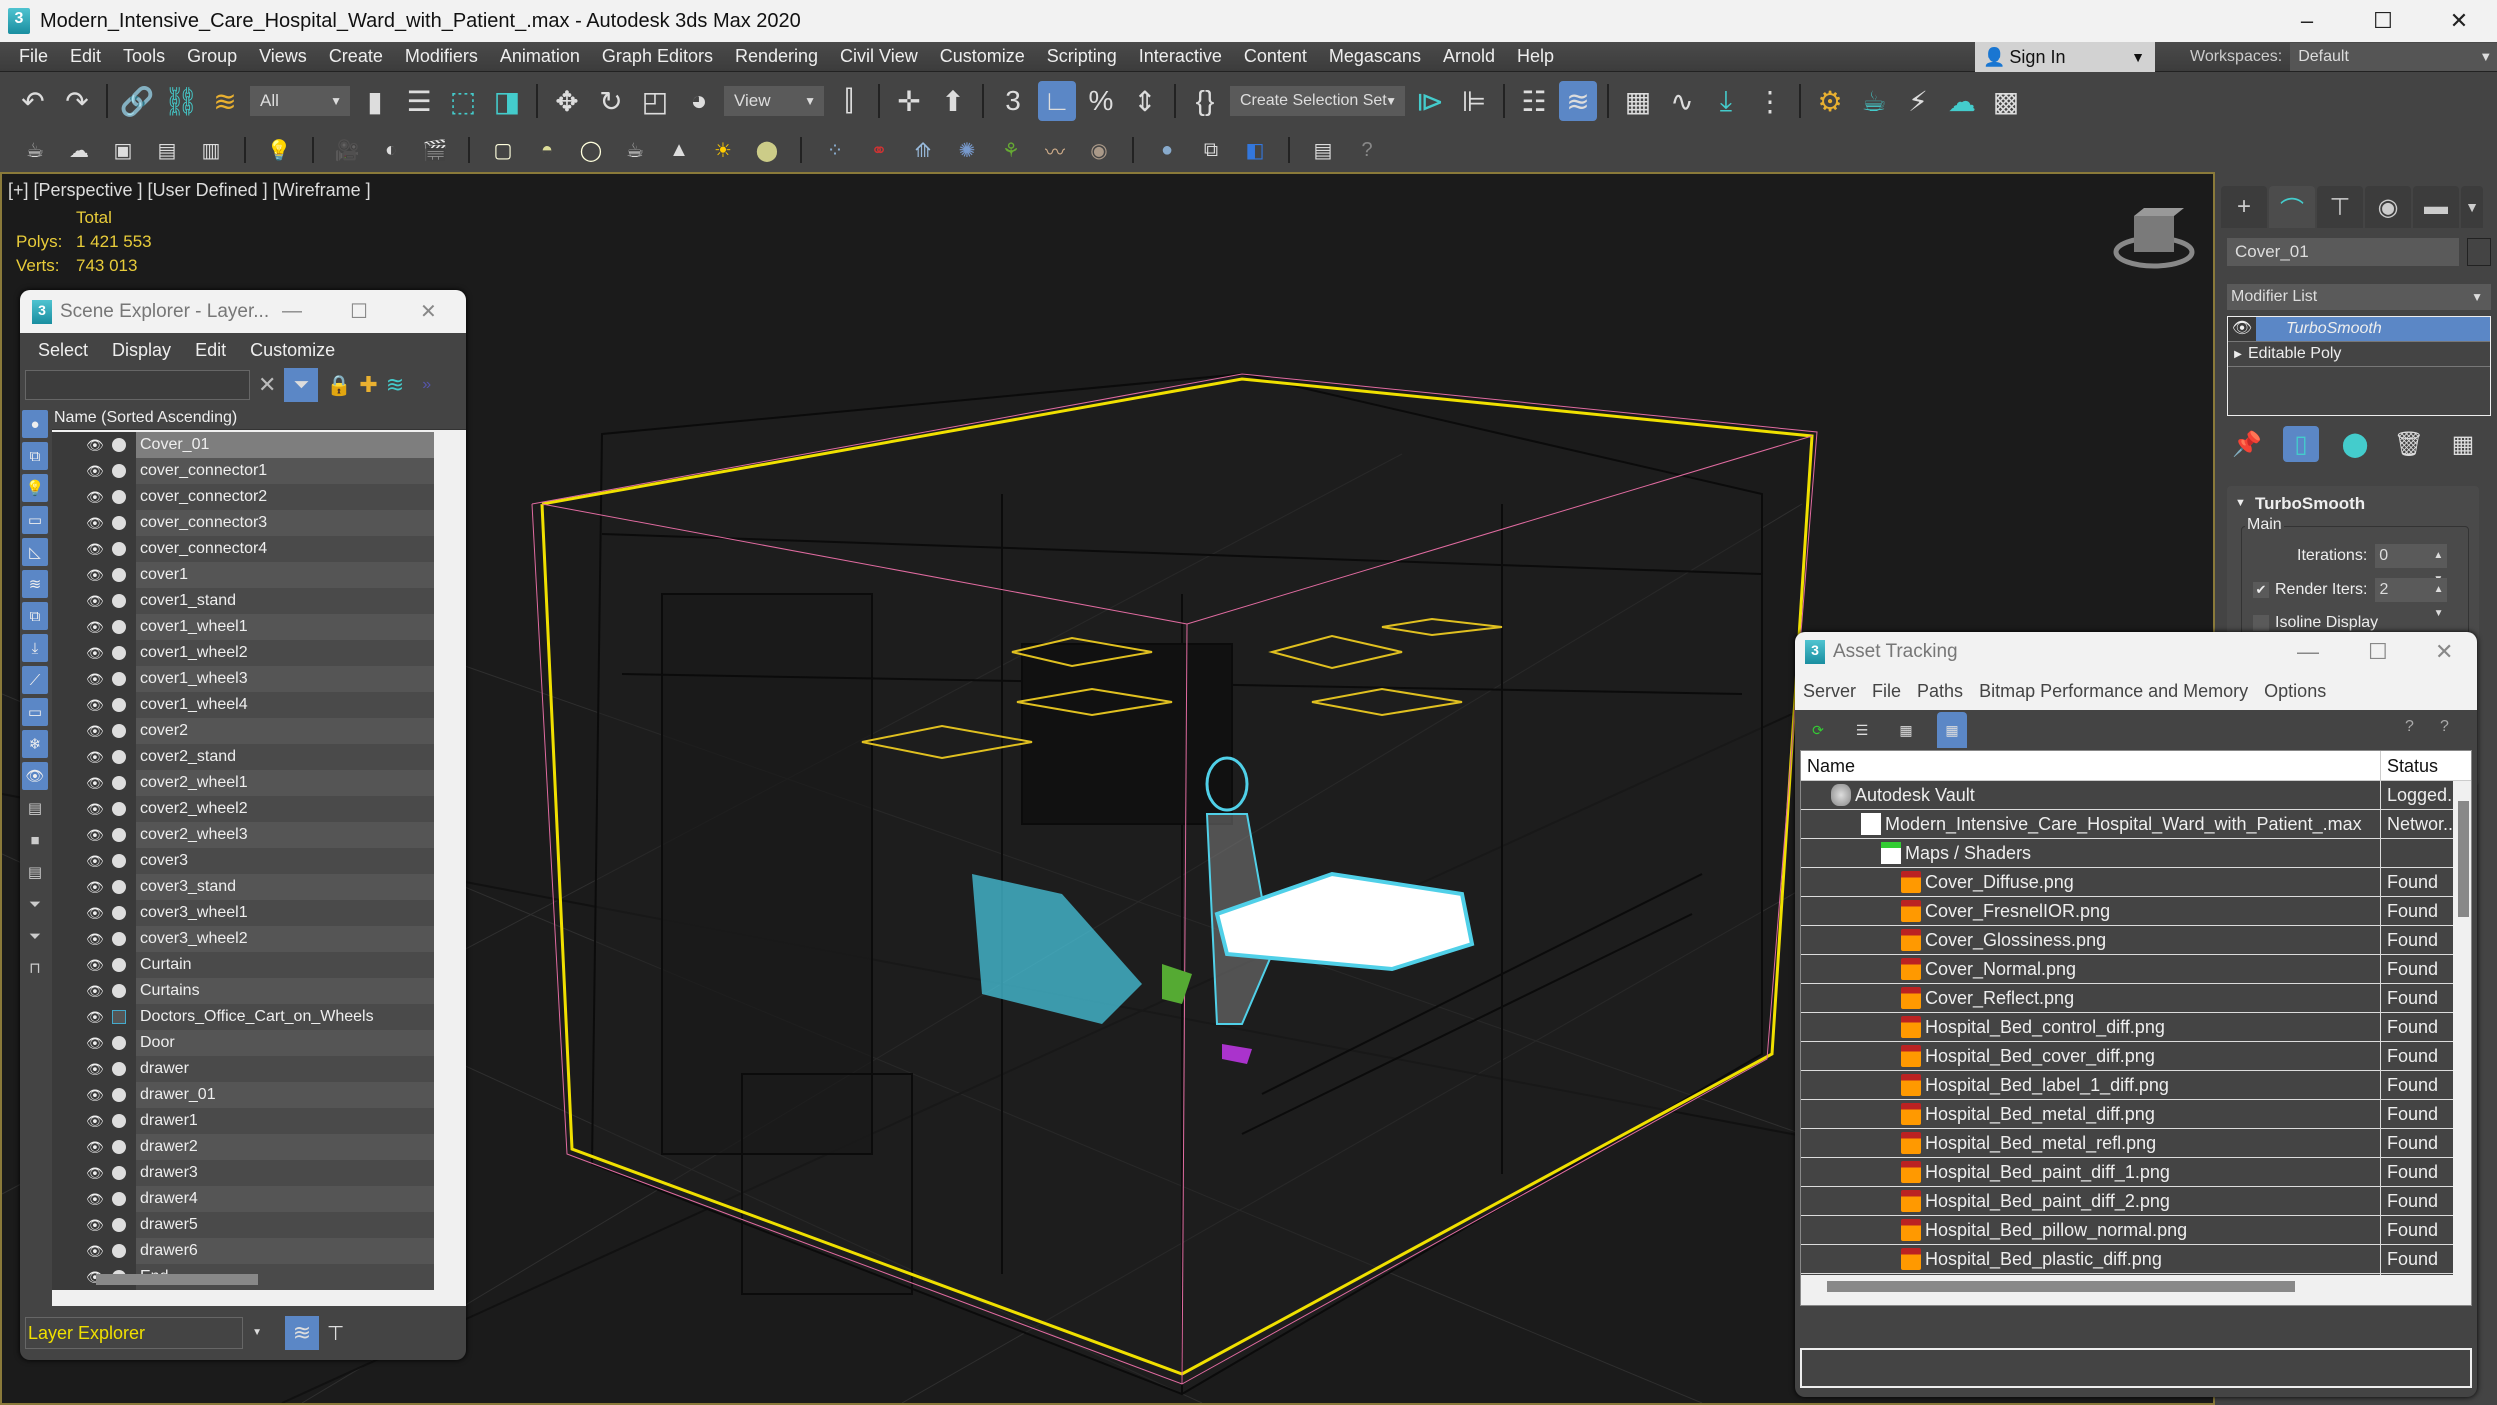  I want to click on sign-in-dropdown: 👤 Sign In ▼, so click(2065, 57).